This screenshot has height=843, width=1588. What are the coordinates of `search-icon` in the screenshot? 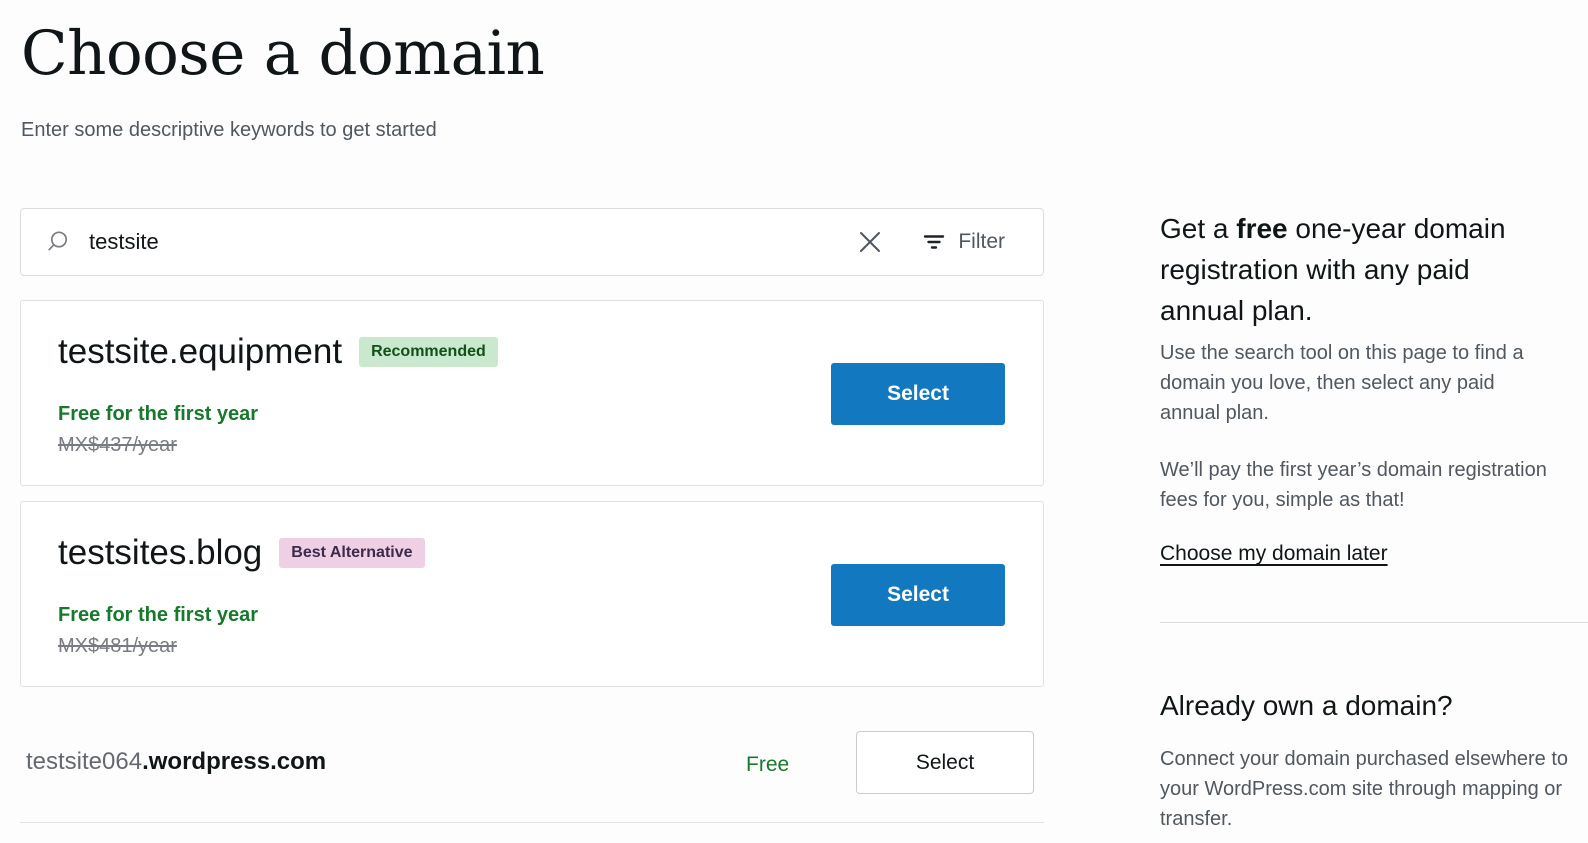 It's located at (58, 242).